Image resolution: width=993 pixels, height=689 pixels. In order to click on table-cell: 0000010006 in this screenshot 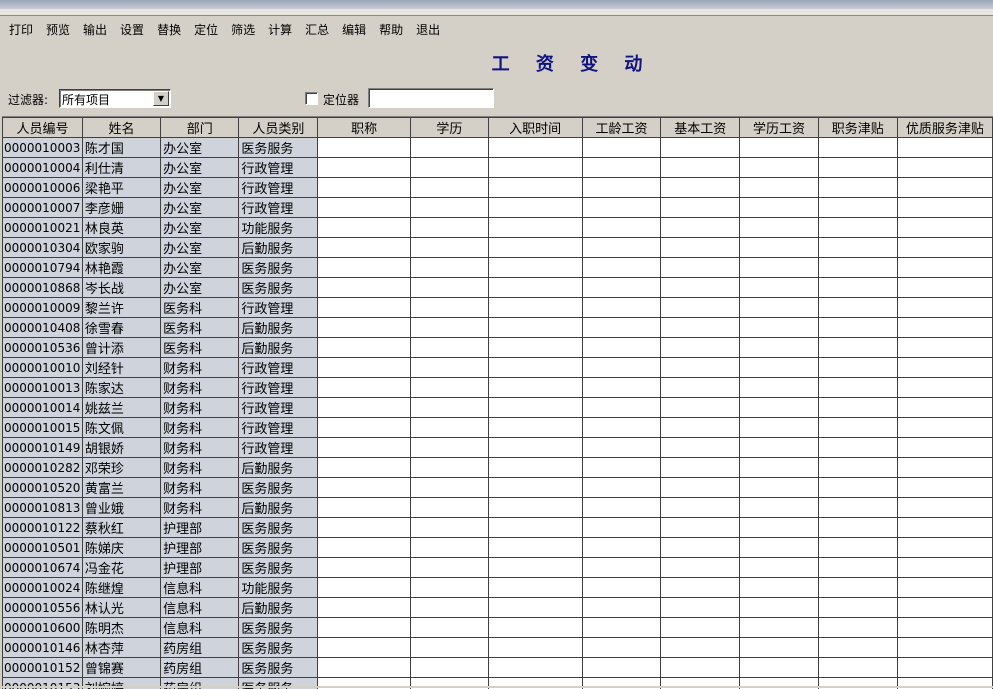, I will do `click(43, 188)`.